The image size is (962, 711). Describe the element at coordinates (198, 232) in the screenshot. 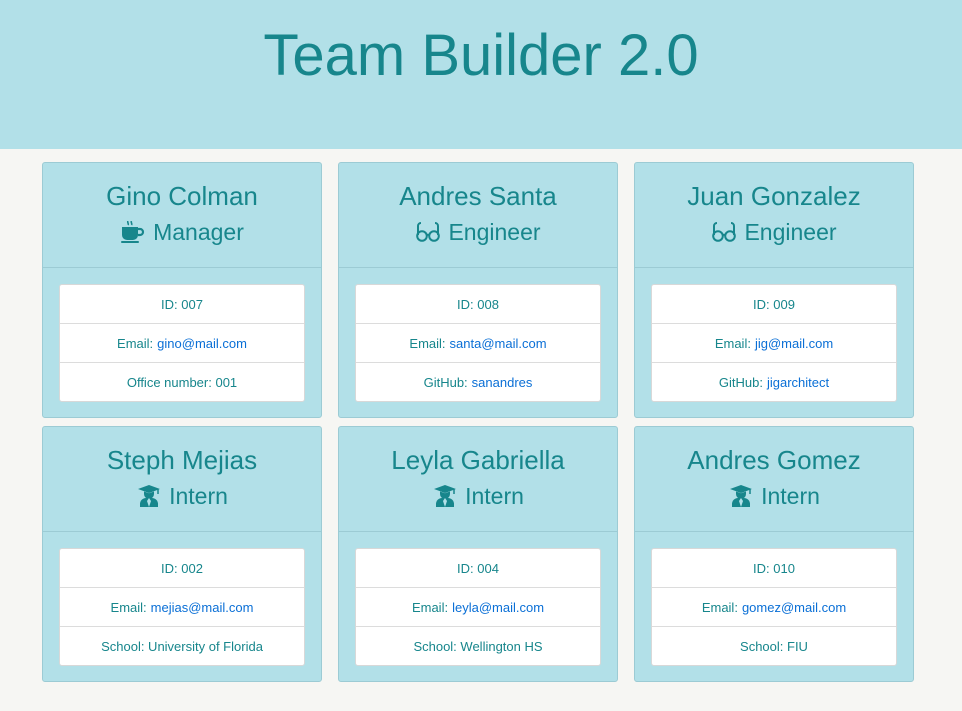

I see `role-label: Manager` at that location.